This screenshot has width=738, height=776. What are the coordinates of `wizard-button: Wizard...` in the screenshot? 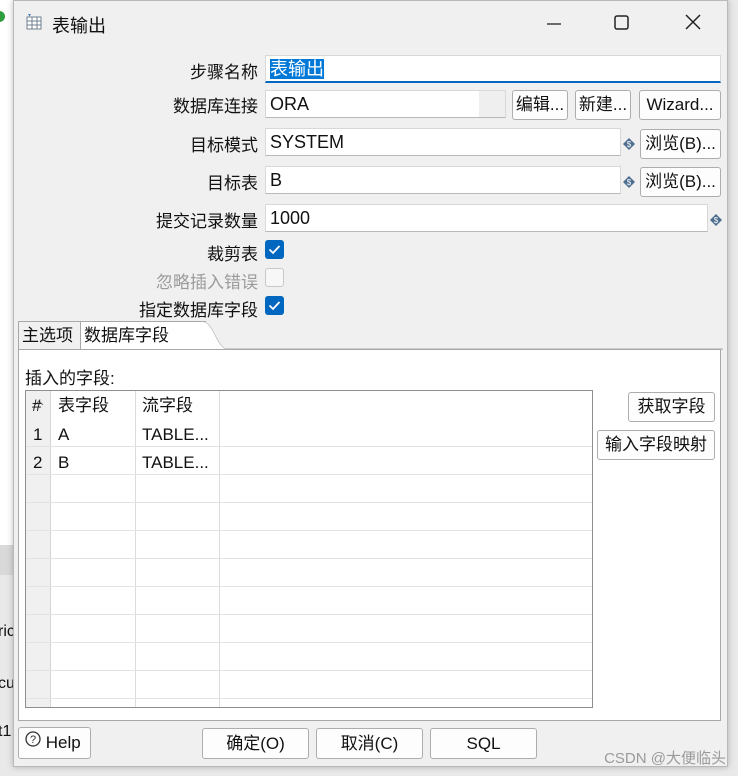 It's located at (680, 105).